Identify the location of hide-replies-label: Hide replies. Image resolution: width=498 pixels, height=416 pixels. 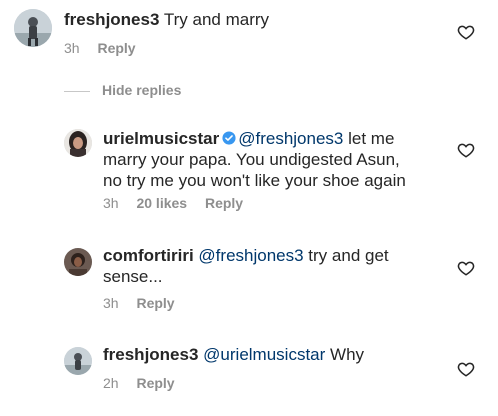
(142, 90).